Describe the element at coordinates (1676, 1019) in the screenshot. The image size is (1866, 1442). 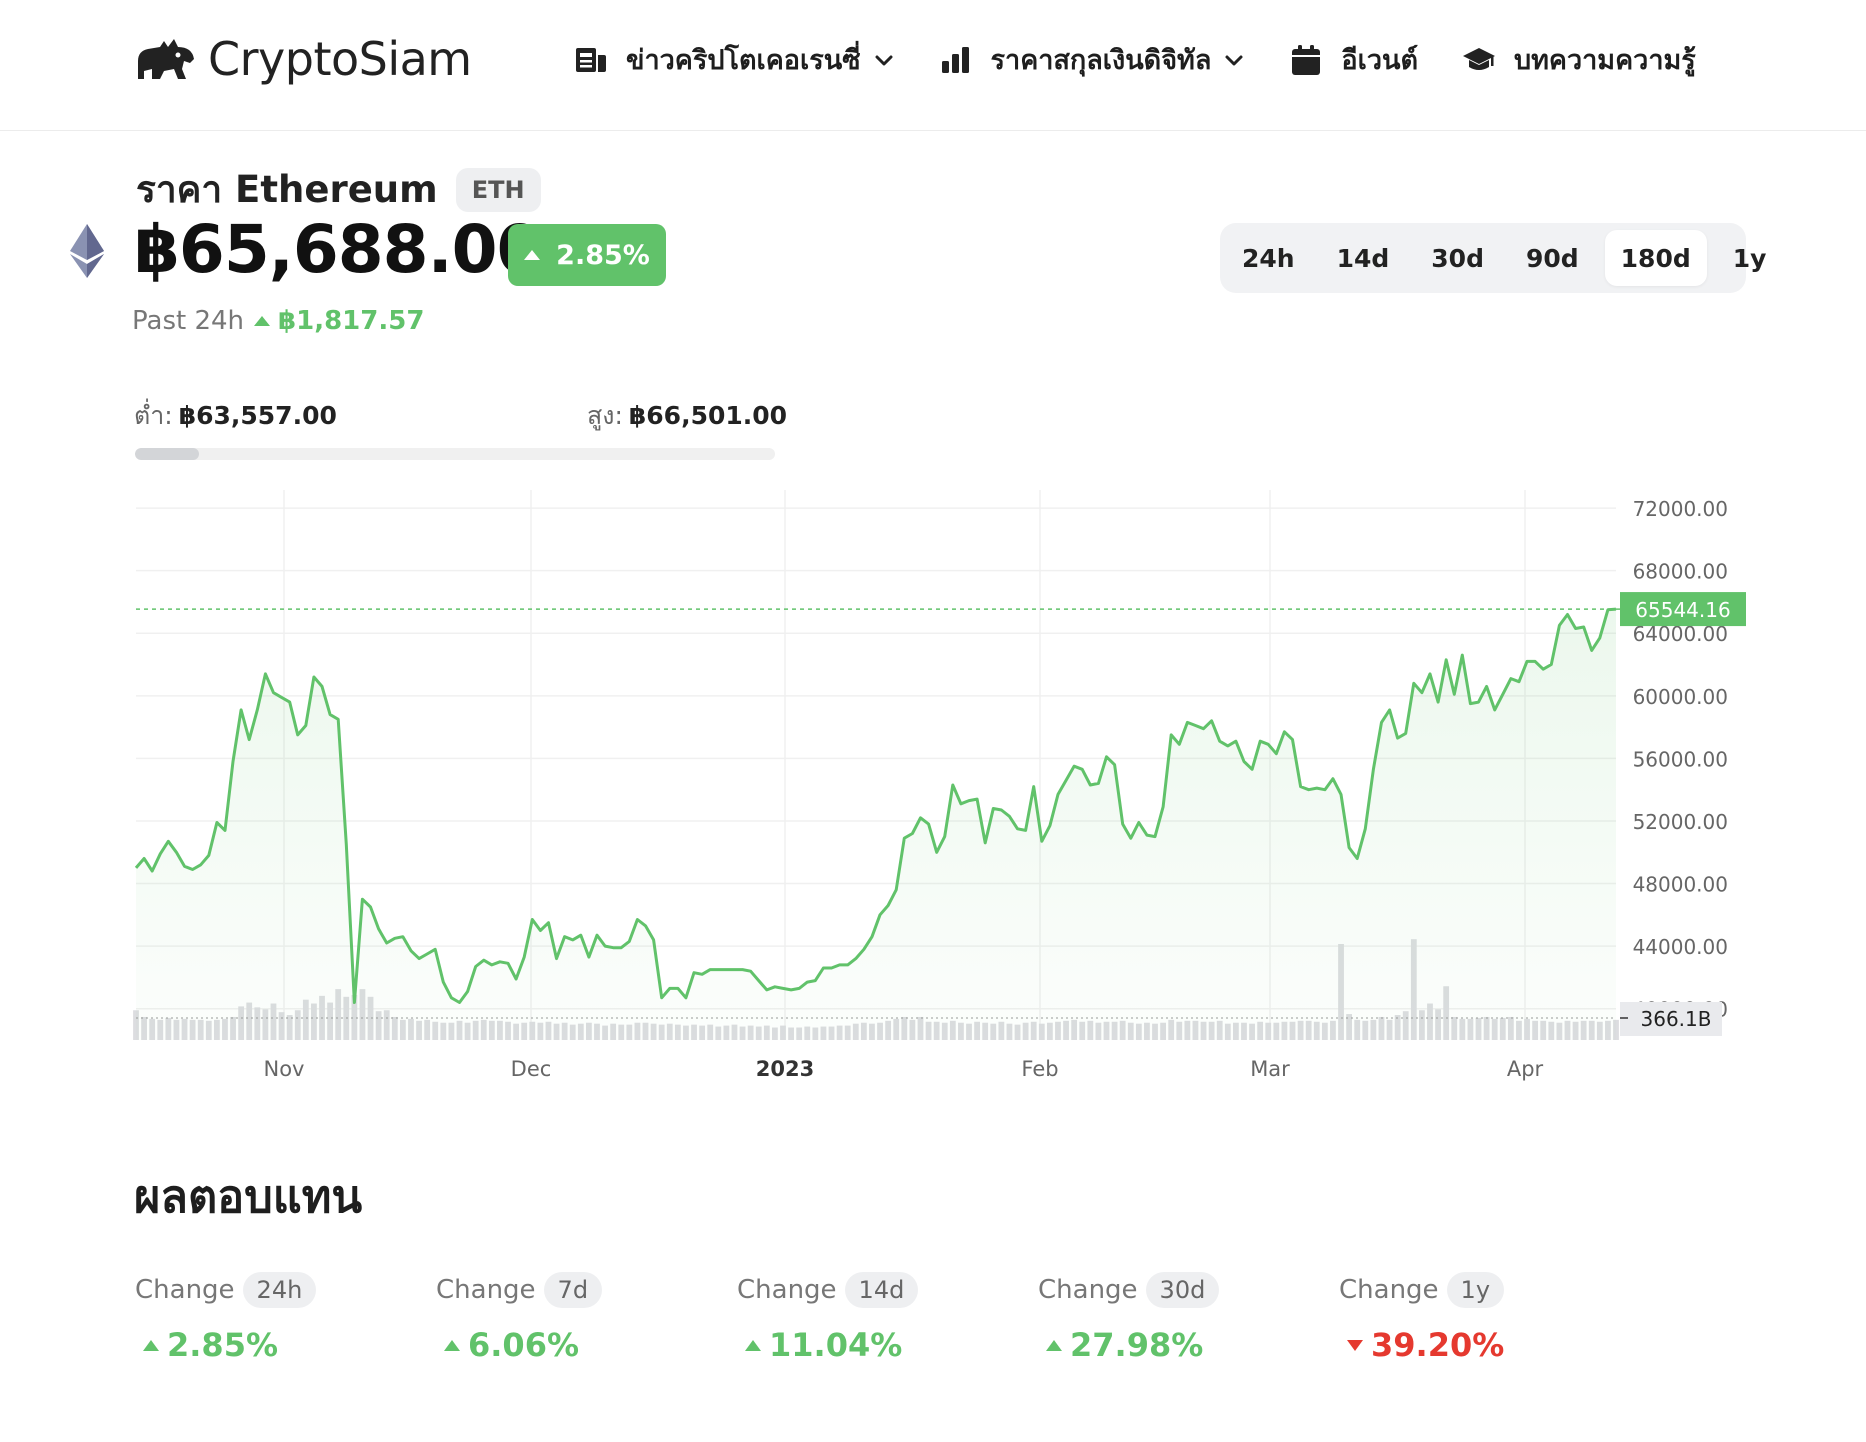
I see `volume-label: 366.1B` at that location.